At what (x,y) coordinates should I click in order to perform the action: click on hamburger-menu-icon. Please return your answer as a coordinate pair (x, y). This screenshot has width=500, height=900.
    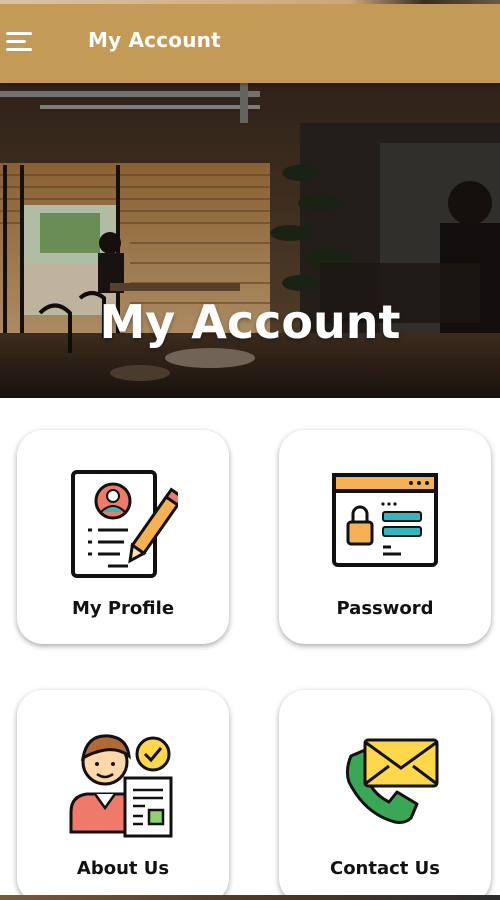
    Looking at the image, I should click on (21, 43).